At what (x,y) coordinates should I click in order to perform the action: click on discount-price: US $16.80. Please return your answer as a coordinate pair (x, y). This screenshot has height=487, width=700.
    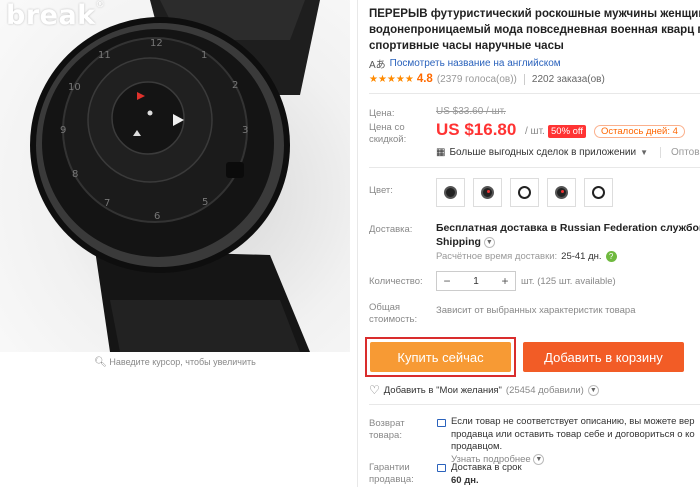
    Looking at the image, I should click on (476, 129).